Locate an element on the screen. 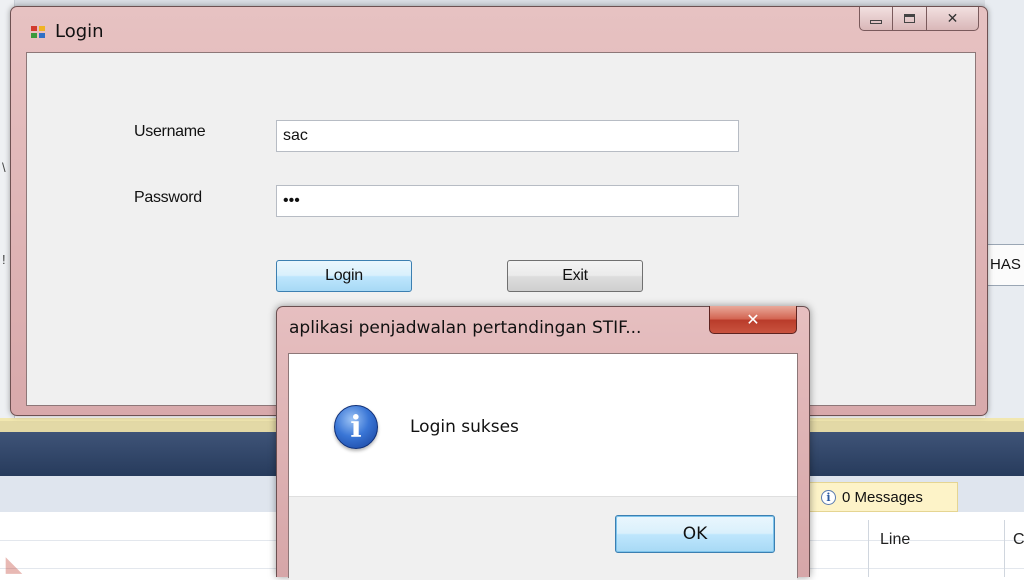 This screenshot has width=1024, height=580. minimize-button is located at coordinates (876, 19).